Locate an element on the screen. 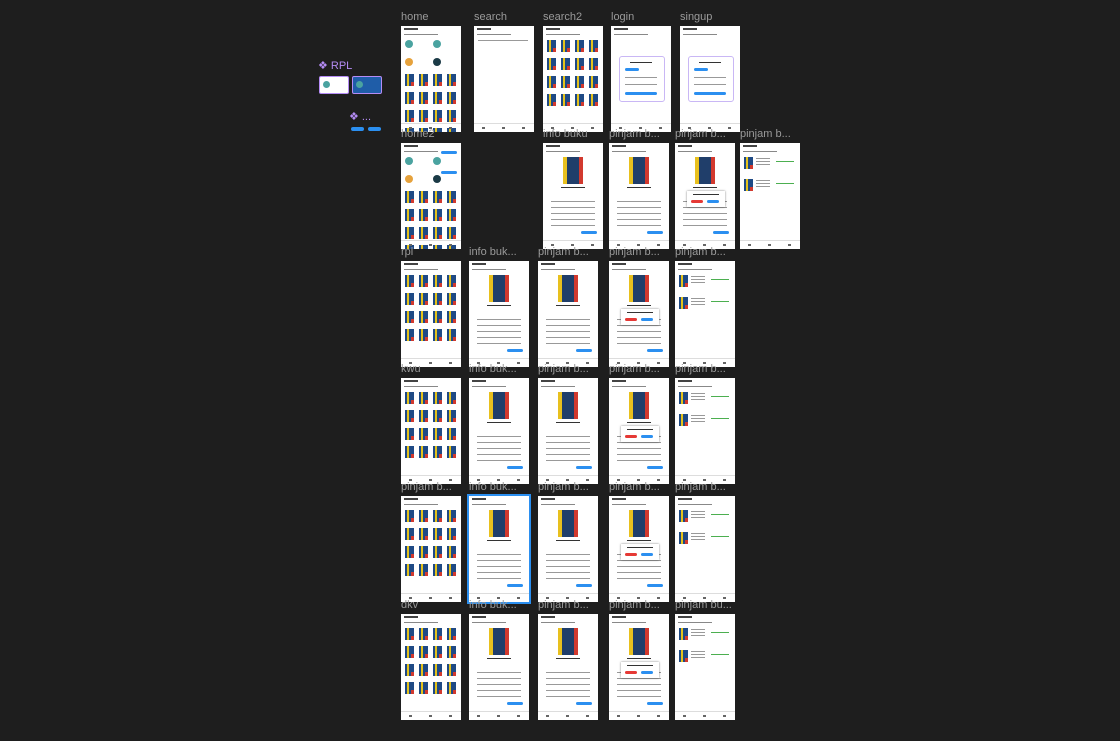 This screenshot has height=741, width=1120. frame-pinjam-4b is located at coordinates (639, 549).